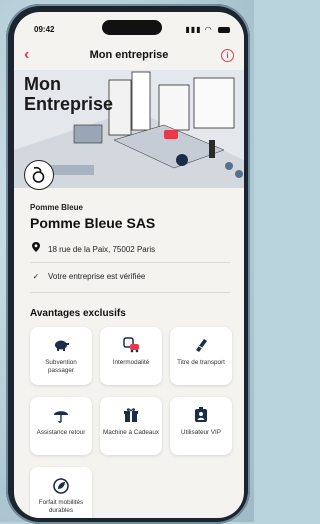 This screenshot has width=320, height=524. What do you see at coordinates (193, 29) in the screenshot?
I see `signal-icon: ▮▮▮` at bounding box center [193, 29].